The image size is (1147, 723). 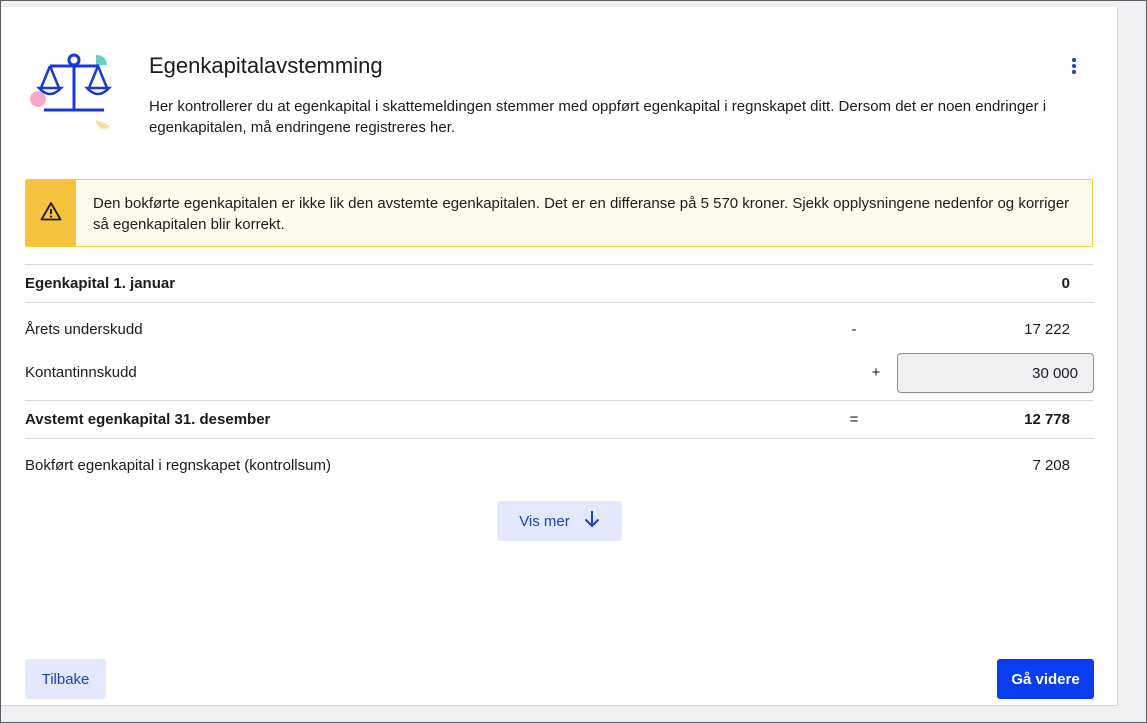 I want to click on kebab-menu-icon, so click(x=1074, y=68).